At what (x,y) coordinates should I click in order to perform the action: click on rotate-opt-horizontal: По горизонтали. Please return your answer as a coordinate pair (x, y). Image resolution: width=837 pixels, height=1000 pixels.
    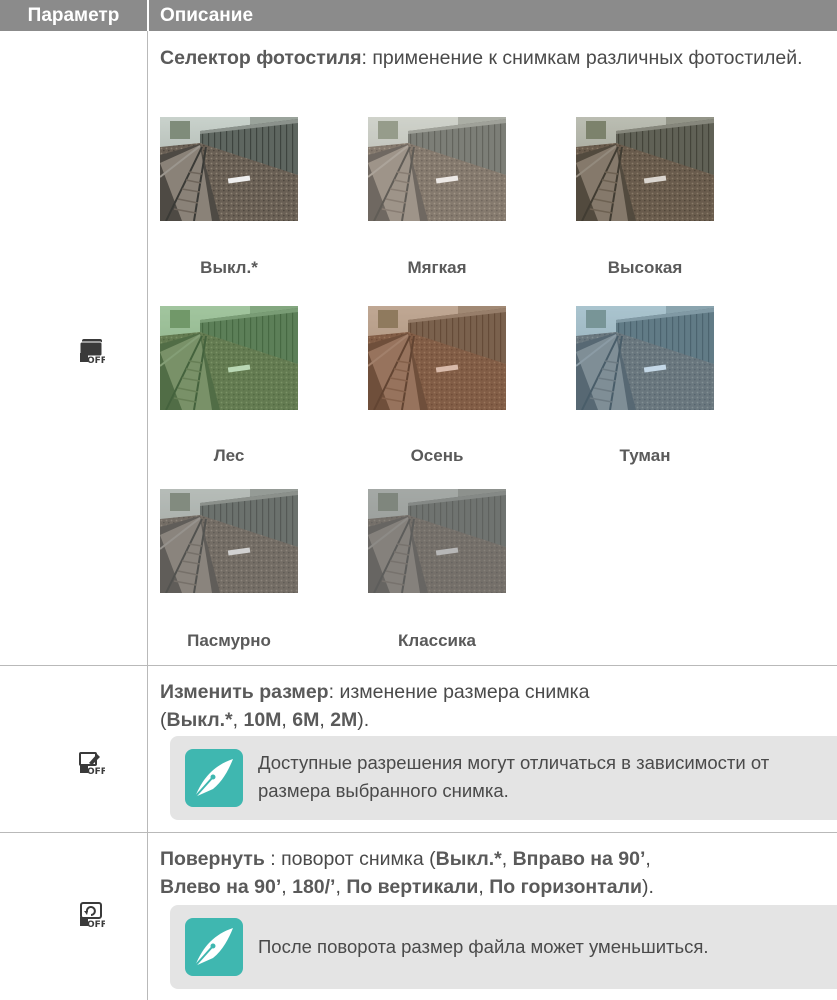
    Looking at the image, I should click on (565, 887).